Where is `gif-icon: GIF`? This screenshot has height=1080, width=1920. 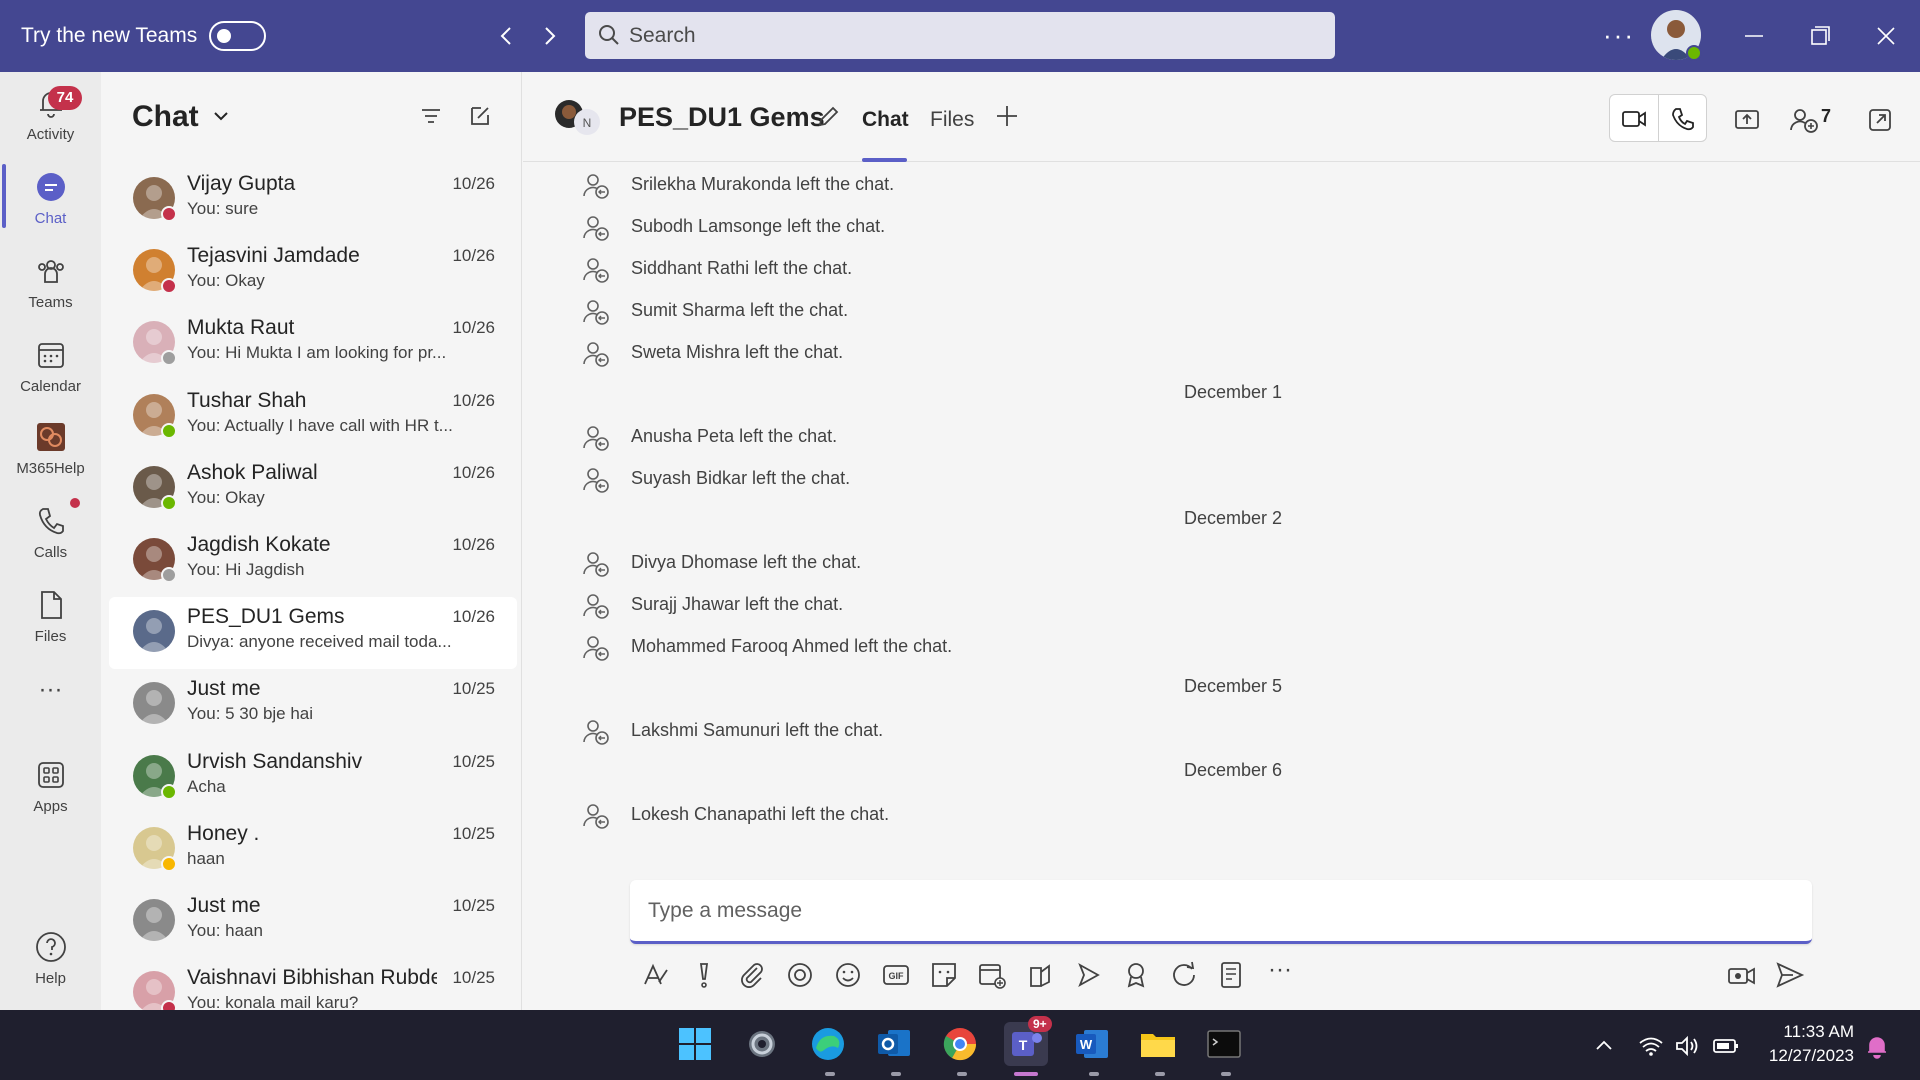 gif-icon: GIF is located at coordinates (896, 975).